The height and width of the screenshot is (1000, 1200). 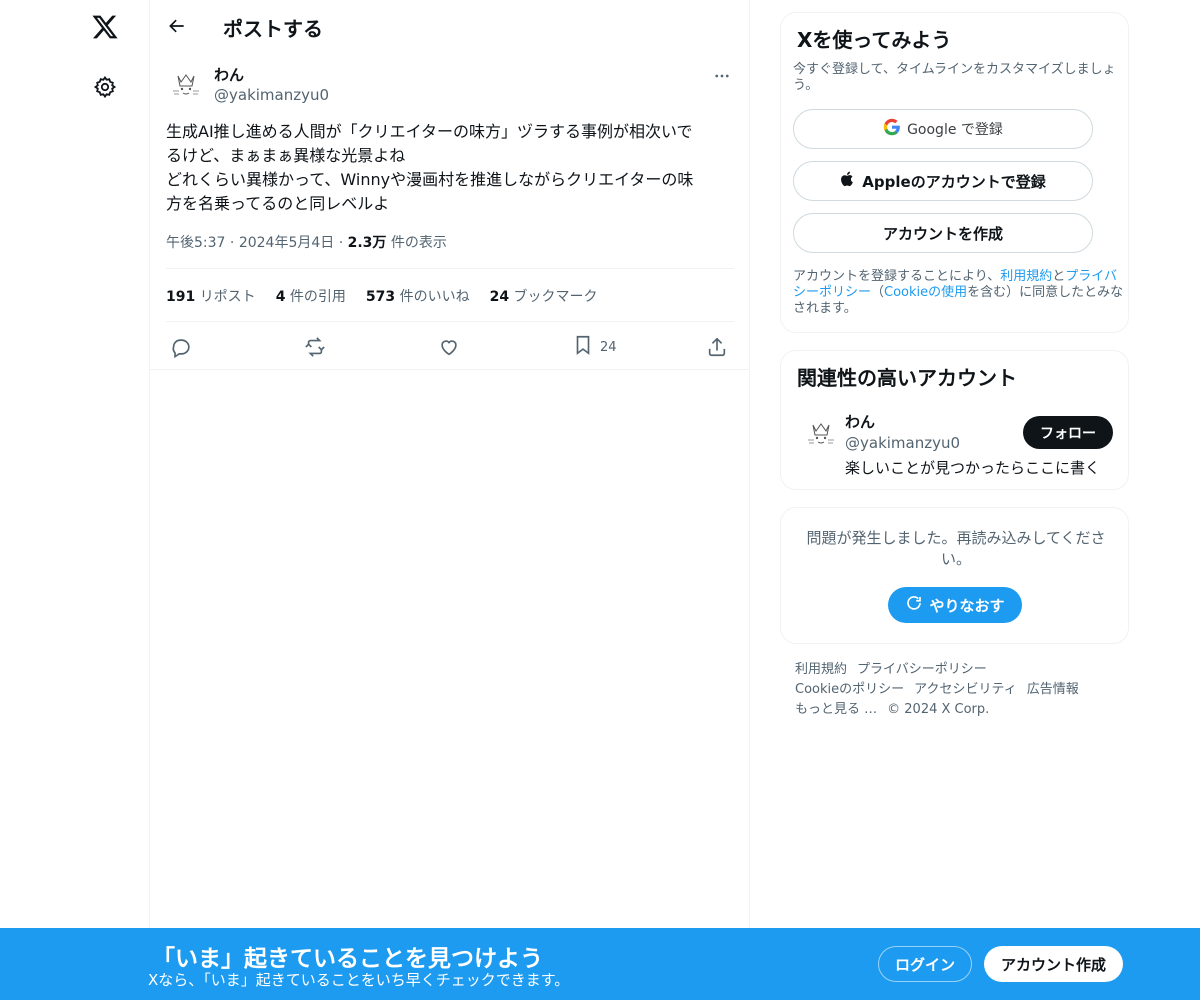 I want to click on bookmarks-count: 24, so click(x=499, y=297).